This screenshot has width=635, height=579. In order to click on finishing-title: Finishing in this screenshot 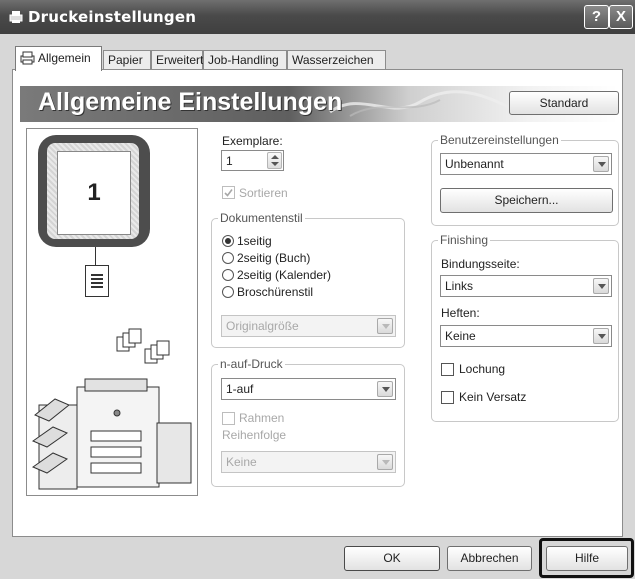, I will do `click(464, 240)`.